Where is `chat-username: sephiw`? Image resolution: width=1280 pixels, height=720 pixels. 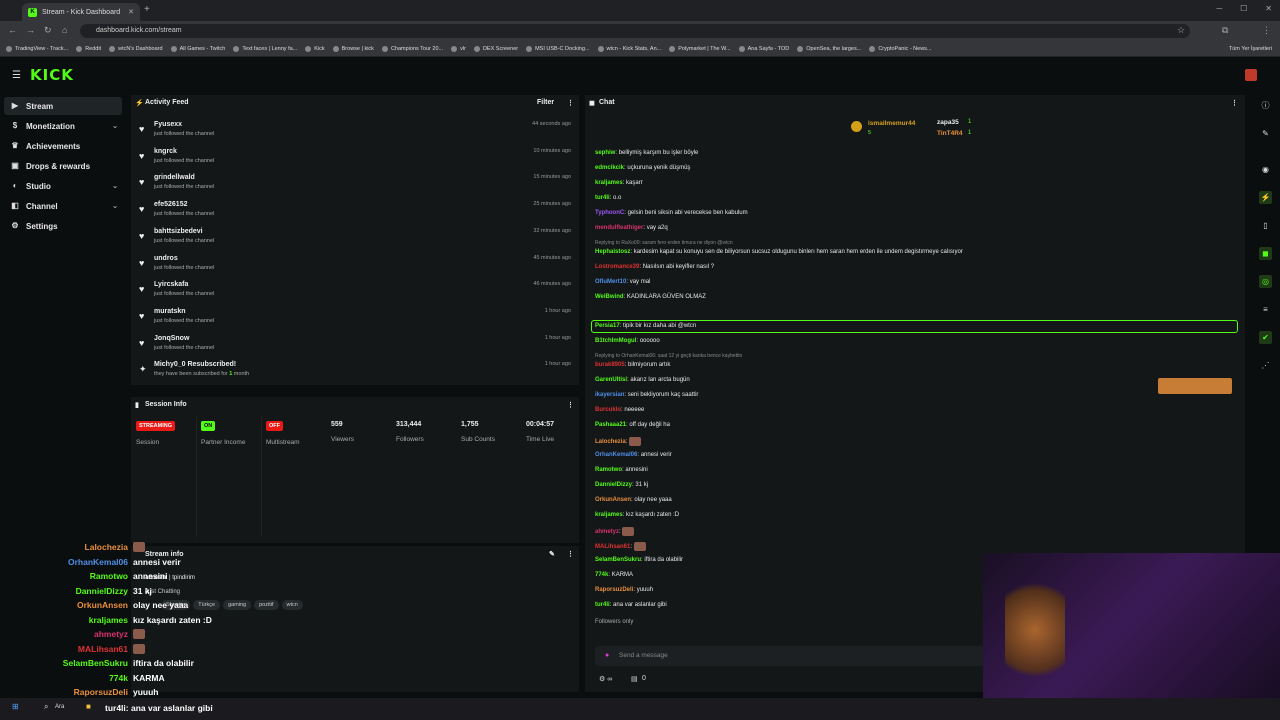 chat-username: sephiw is located at coordinates (605, 153).